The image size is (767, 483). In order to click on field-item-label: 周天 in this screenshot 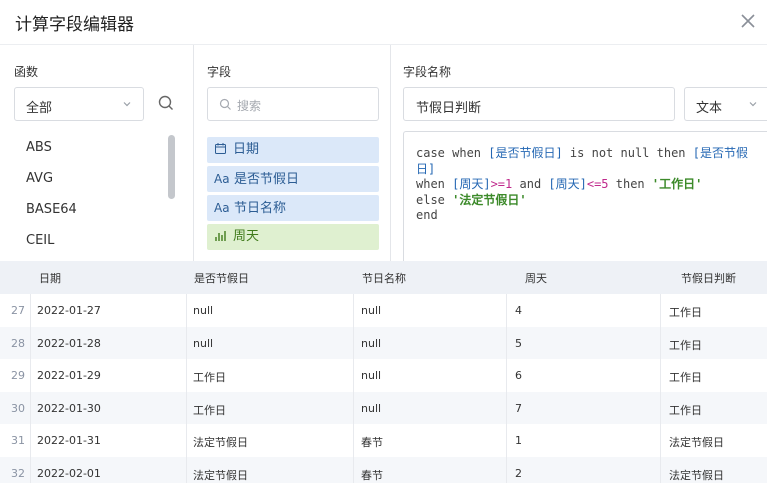, I will do `click(246, 236)`.